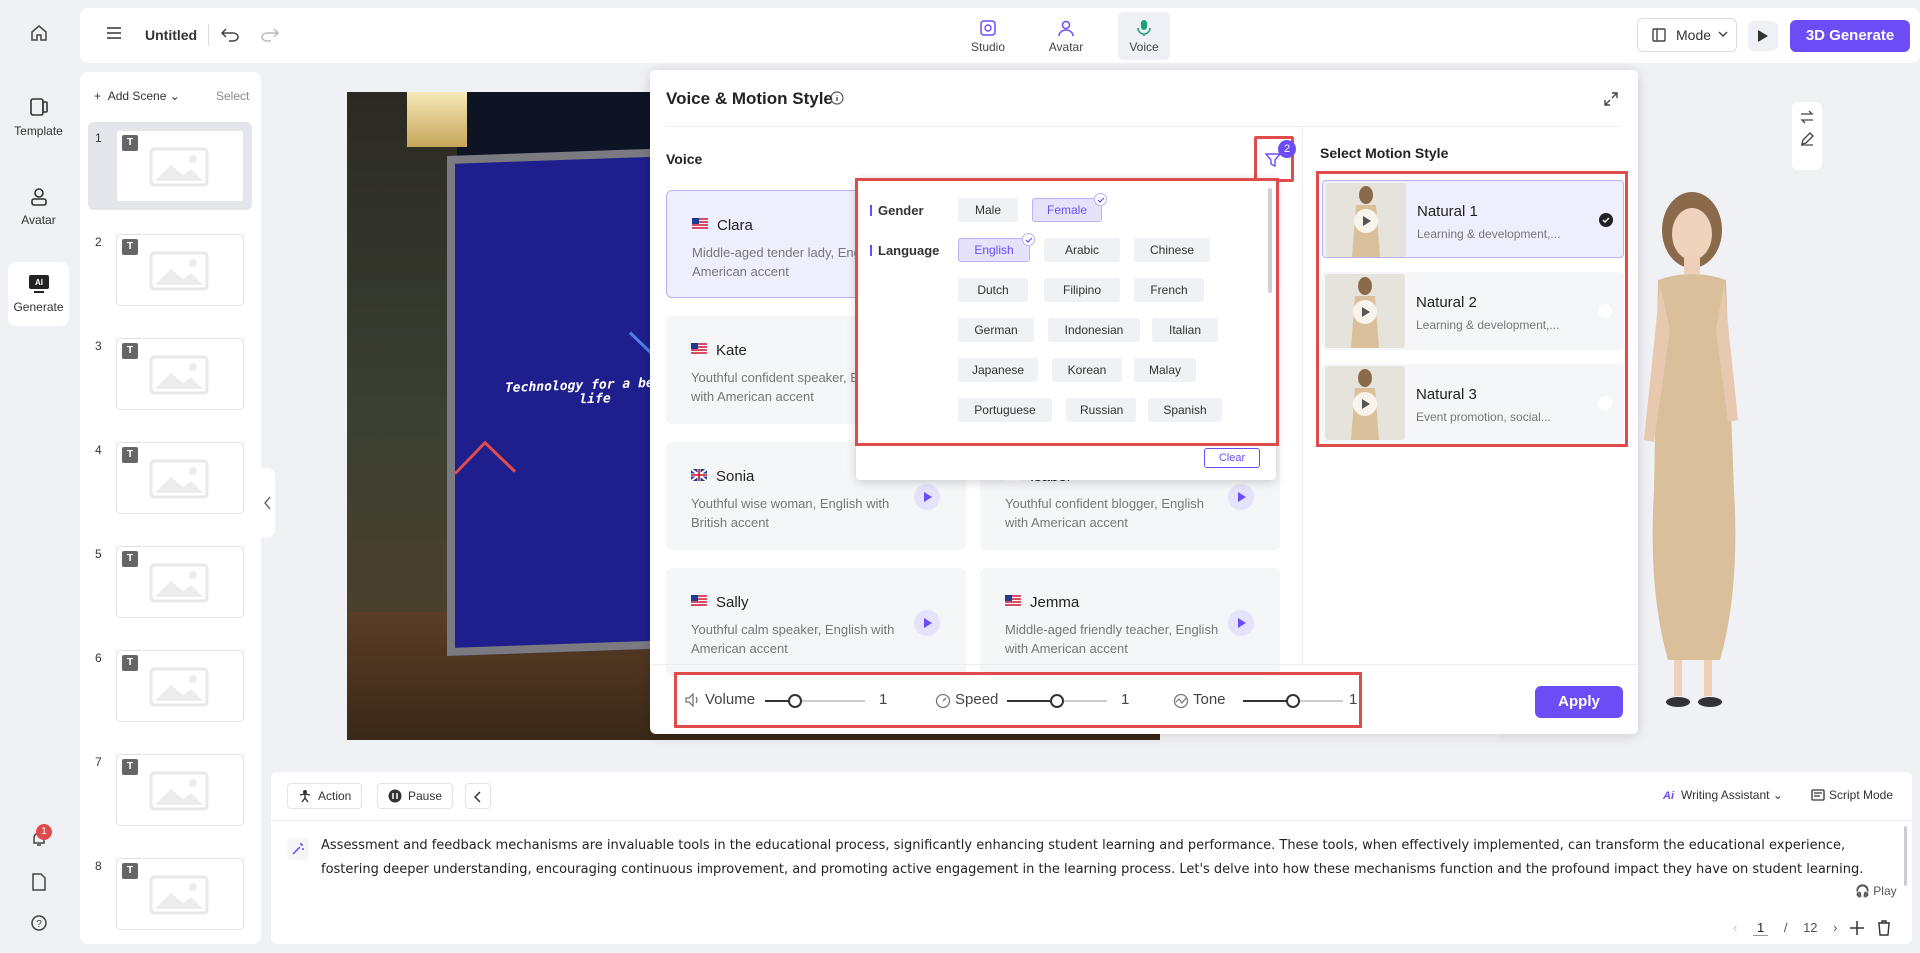 This screenshot has width=1920, height=953. What do you see at coordinates (170, 270) in the screenshot?
I see `scene-card: 2 T` at bounding box center [170, 270].